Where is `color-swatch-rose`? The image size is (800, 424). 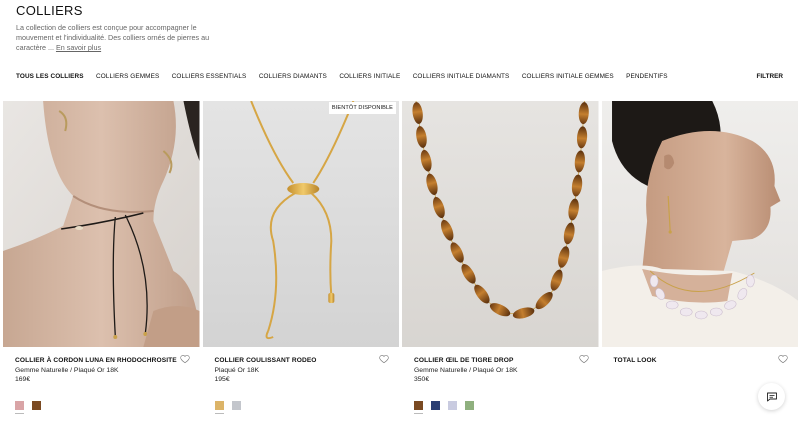
color-swatch-rose is located at coordinates (19, 407).